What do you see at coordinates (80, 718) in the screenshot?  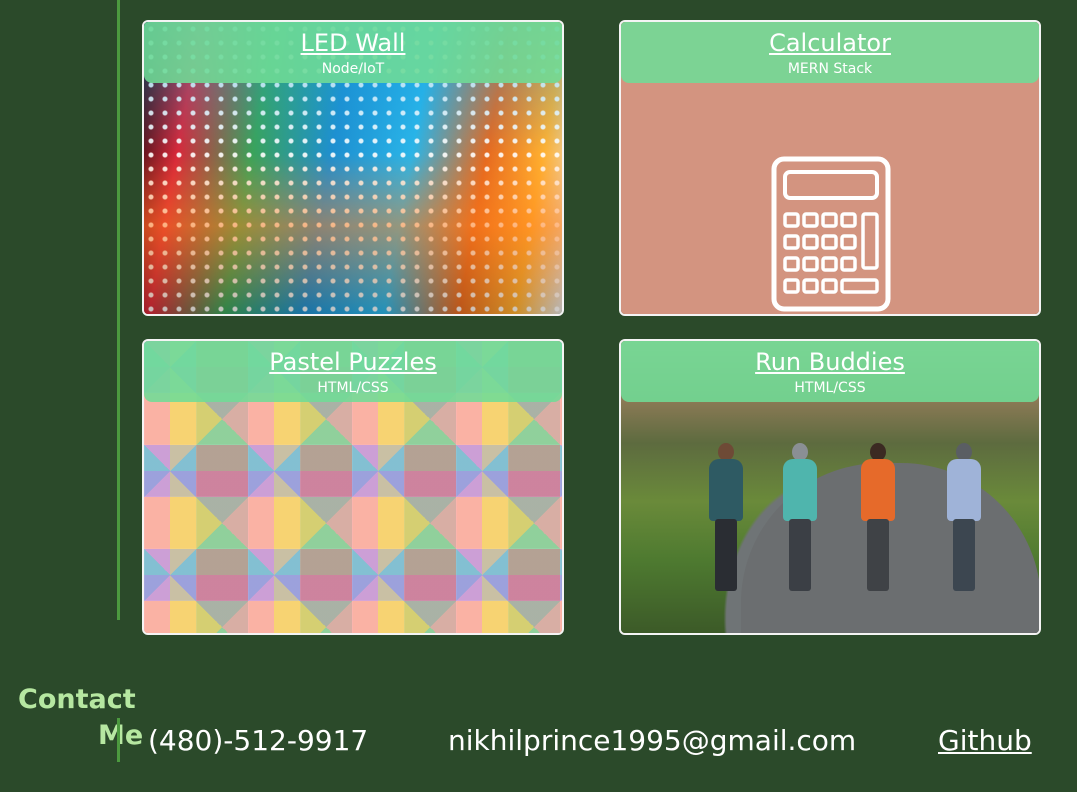 I see `contact-heading: Contact Me` at bounding box center [80, 718].